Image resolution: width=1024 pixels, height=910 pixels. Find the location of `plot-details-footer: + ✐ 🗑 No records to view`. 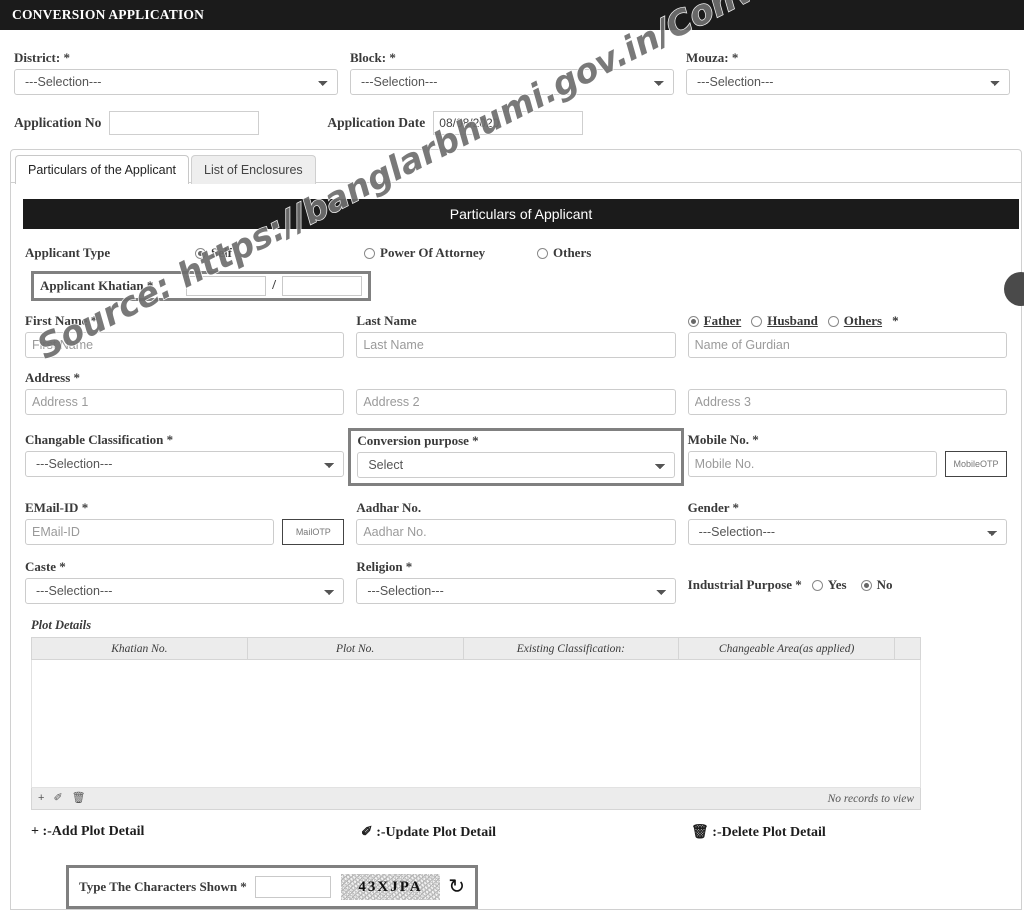

plot-details-footer: + ✐ 🗑 No records to view is located at coordinates (476, 799).